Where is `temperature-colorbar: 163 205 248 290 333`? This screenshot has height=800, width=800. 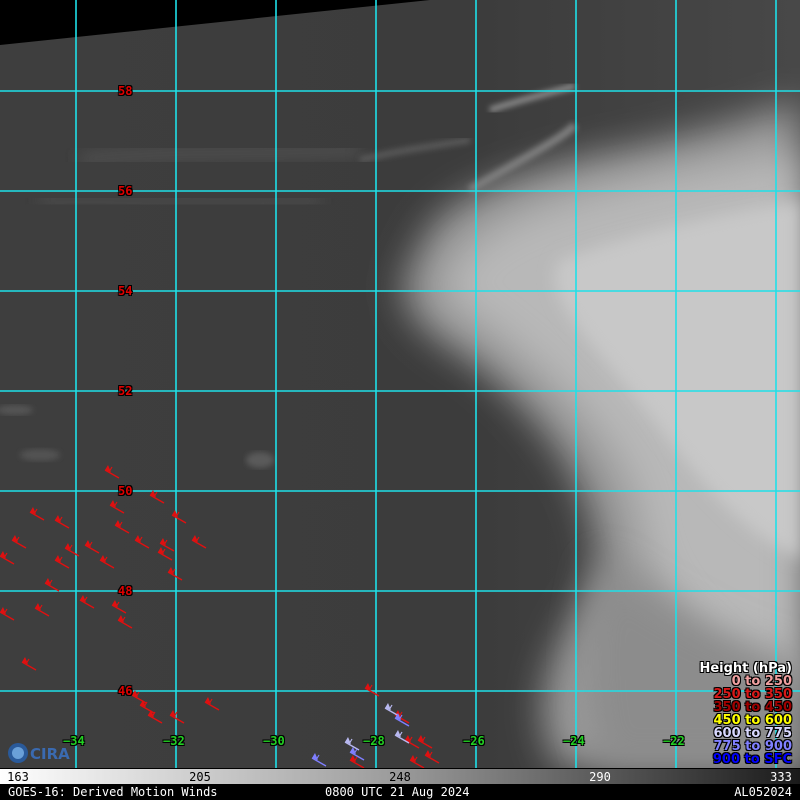
temperature-colorbar: 163 205 248 290 333 is located at coordinates (400, 776).